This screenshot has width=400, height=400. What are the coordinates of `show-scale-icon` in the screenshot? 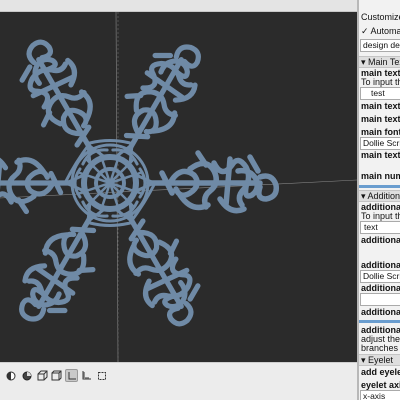 It's located at (86, 375).